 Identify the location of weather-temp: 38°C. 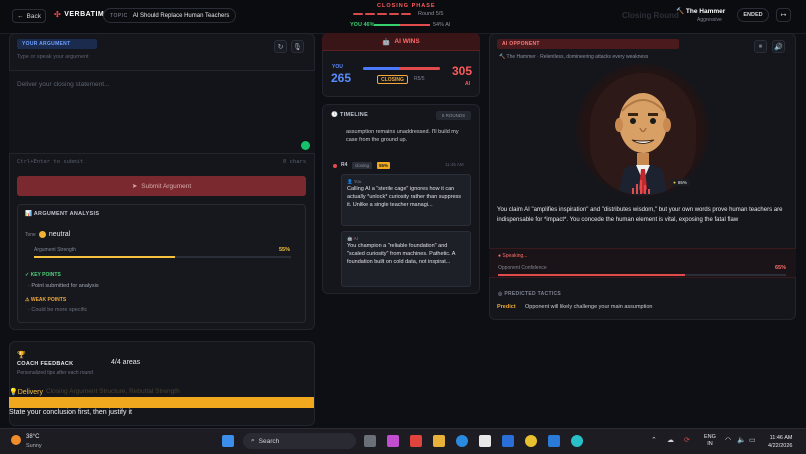
(32, 437).